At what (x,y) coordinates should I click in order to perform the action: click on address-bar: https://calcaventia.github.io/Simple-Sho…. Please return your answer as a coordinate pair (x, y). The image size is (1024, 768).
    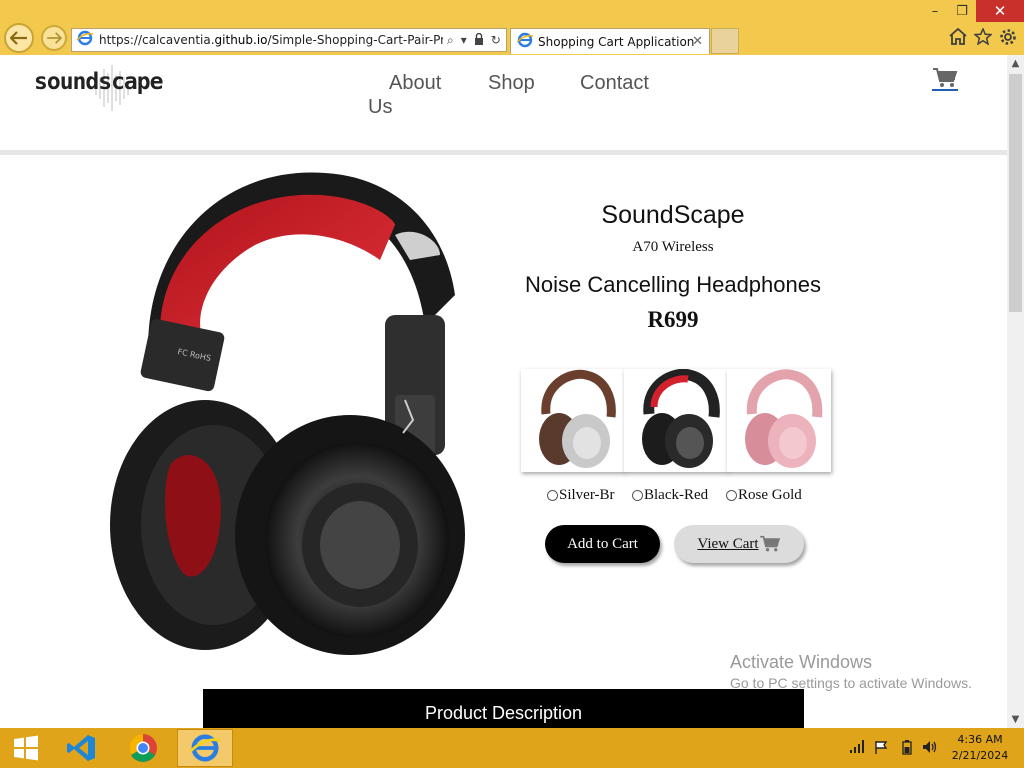
    Looking at the image, I should click on (289, 40).